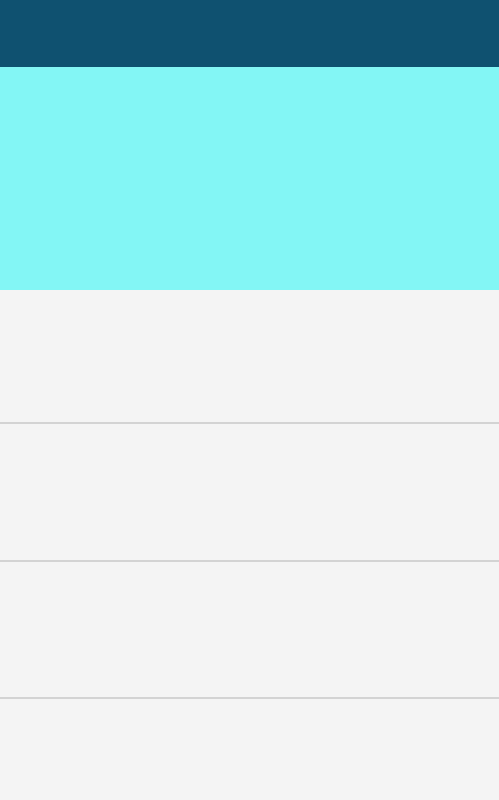 The height and width of the screenshot is (800, 499). Describe the element at coordinates (249, 750) in the screenshot. I see `list-item` at that location.